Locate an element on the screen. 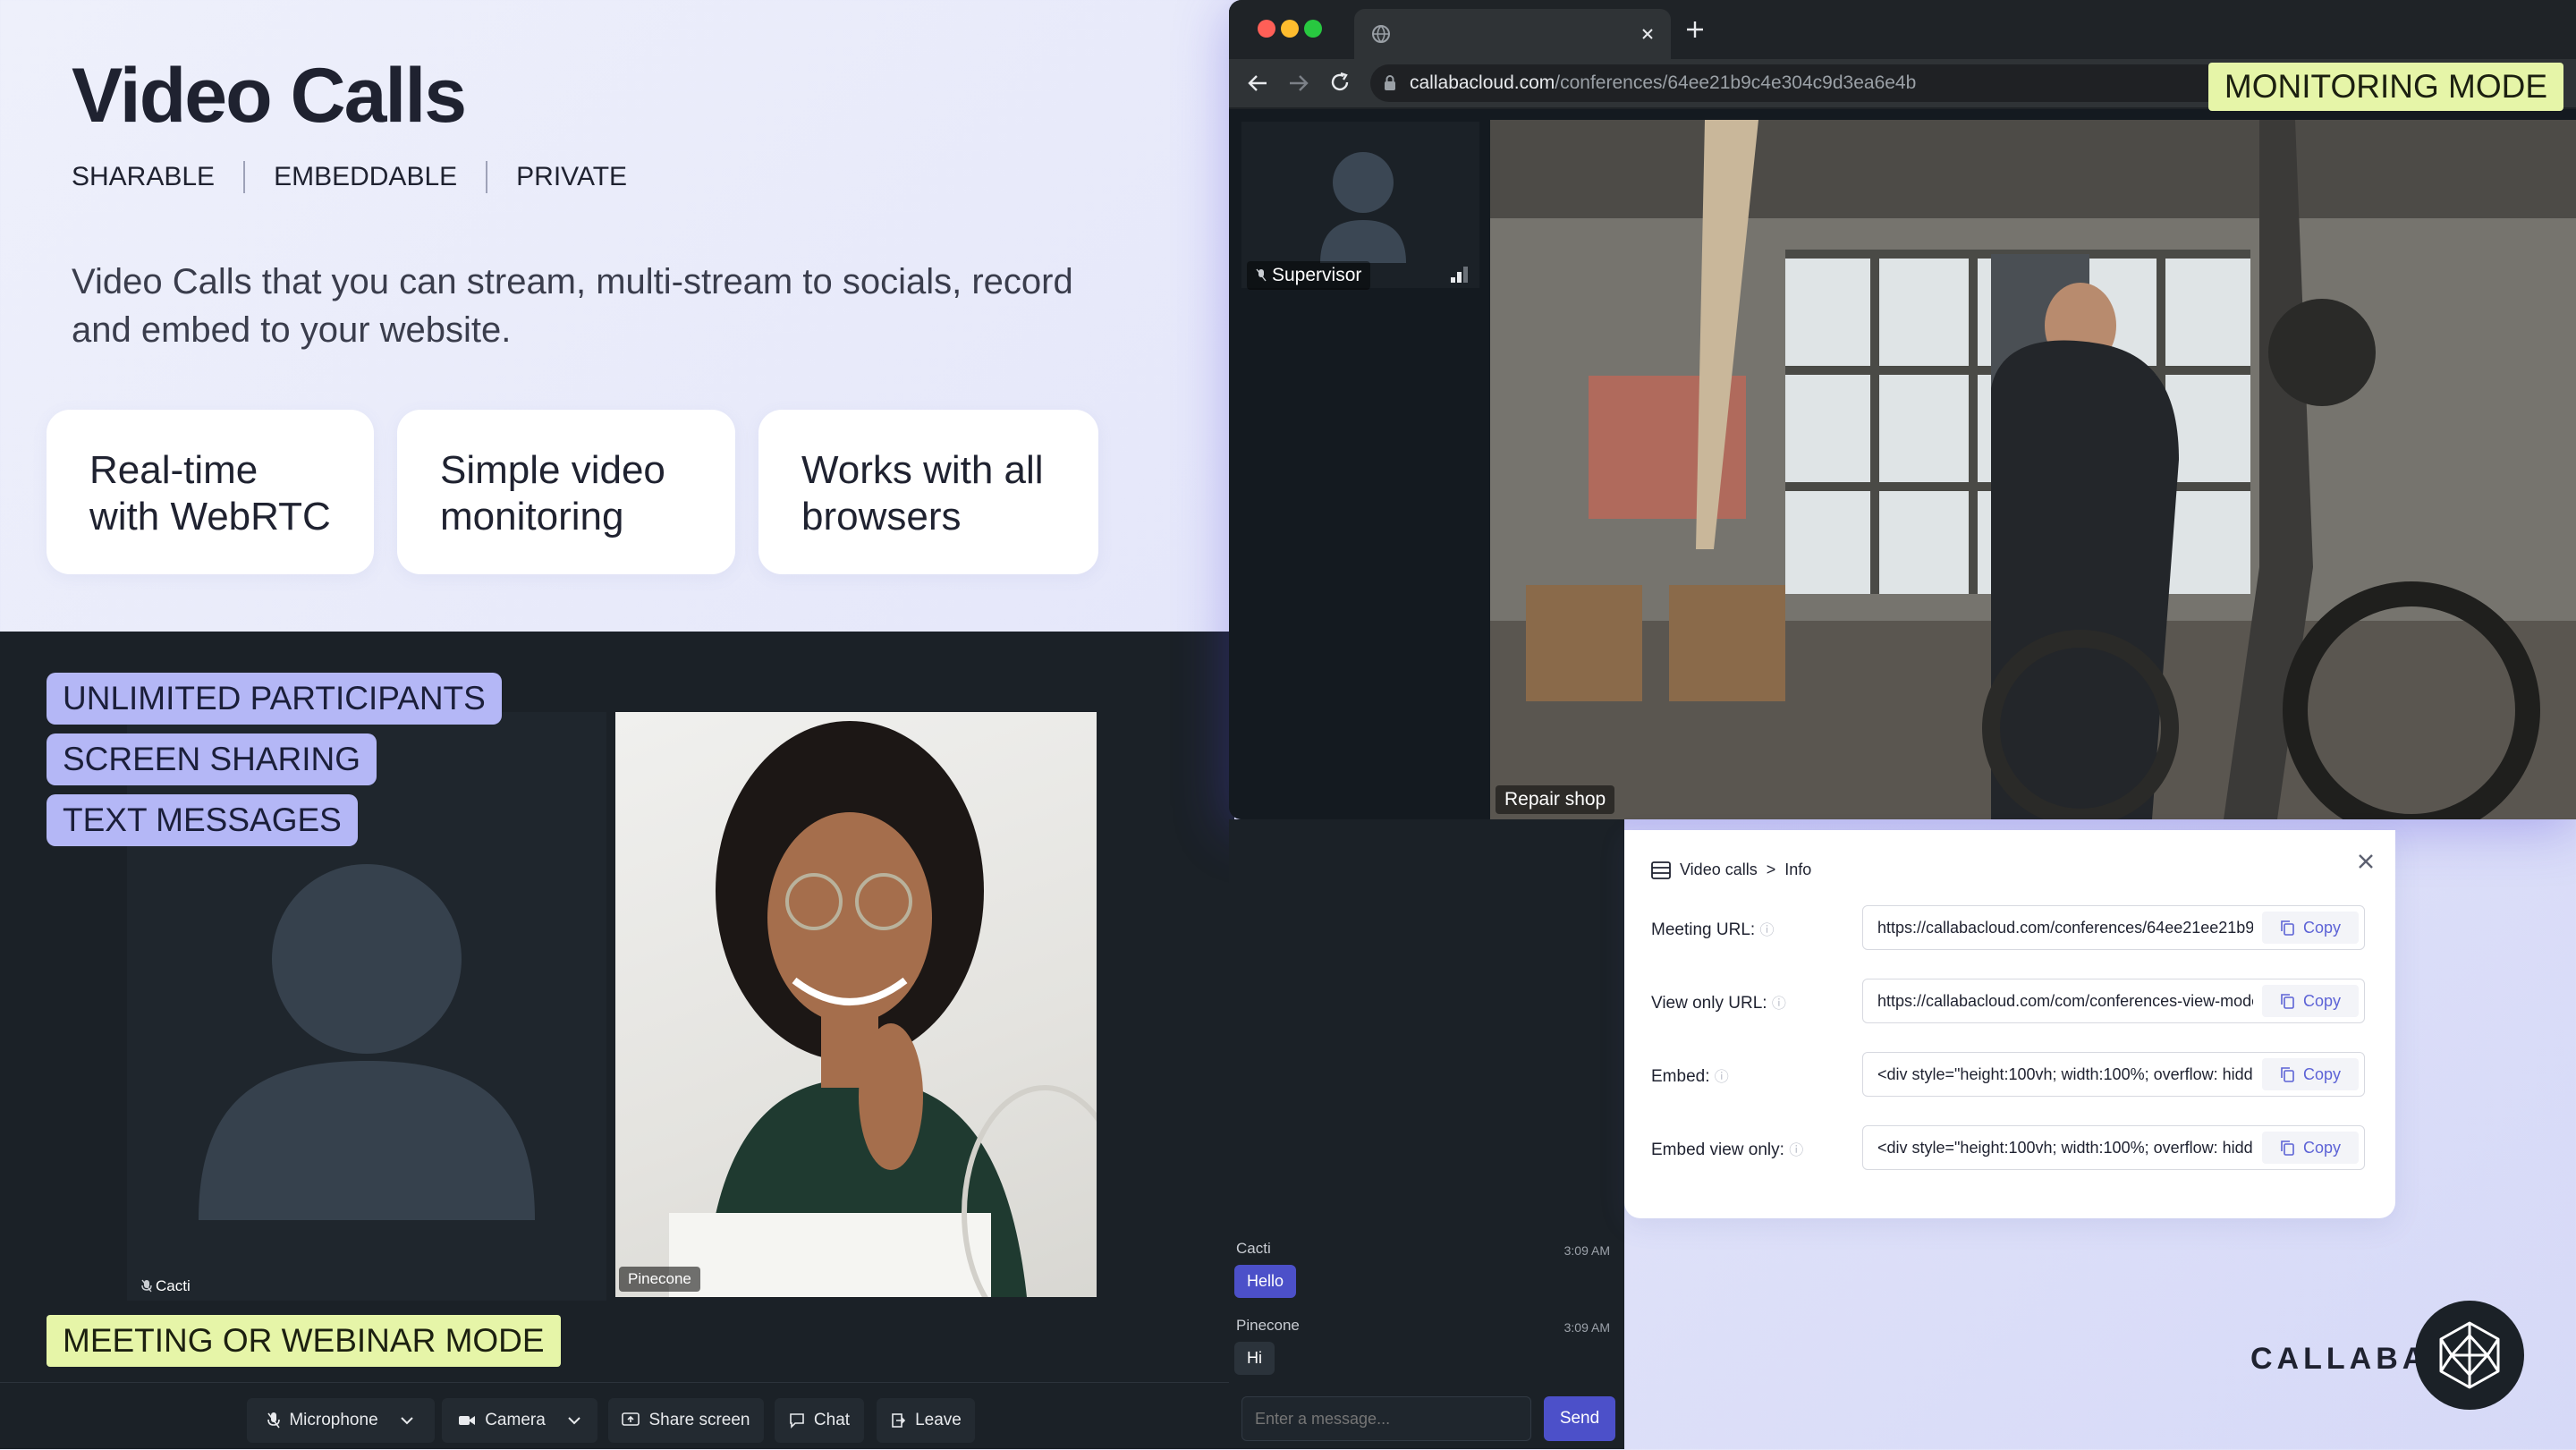  browser-tab is located at coordinates (1512, 34).